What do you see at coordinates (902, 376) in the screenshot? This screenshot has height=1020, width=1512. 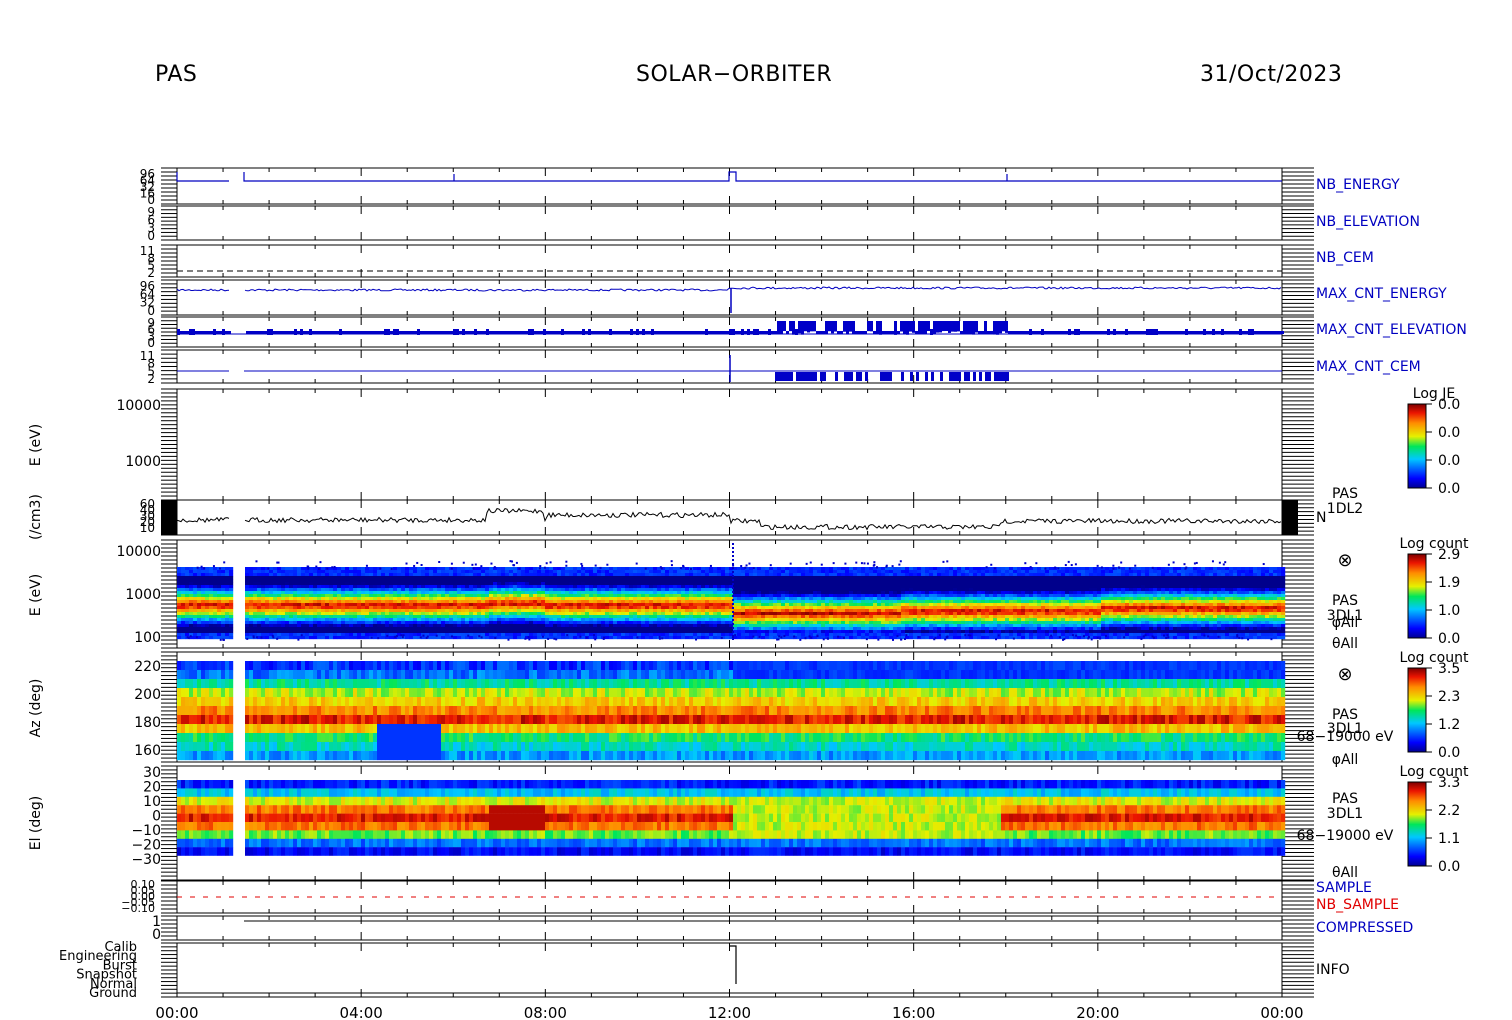 I see `cem-bar` at bounding box center [902, 376].